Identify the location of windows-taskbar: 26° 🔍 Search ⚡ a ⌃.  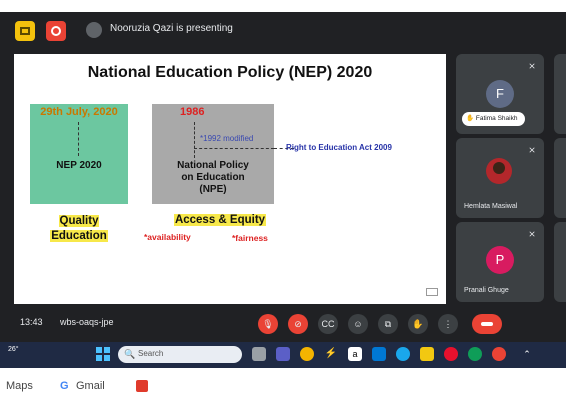
(283, 355).